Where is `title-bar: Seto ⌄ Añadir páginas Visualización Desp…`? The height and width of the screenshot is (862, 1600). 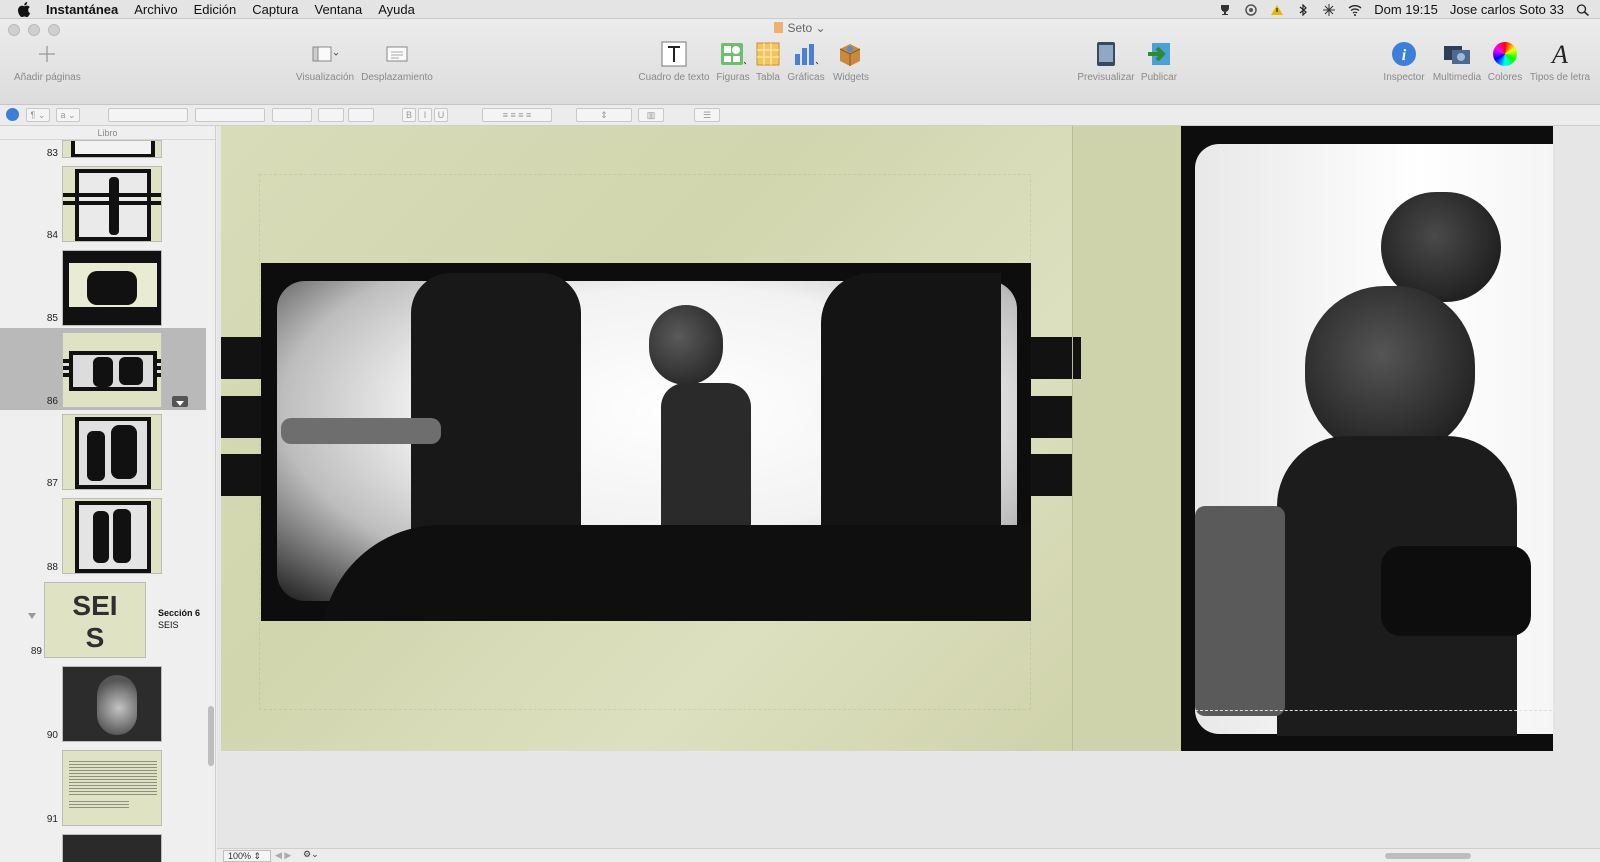
title-bar: Seto ⌄ Añadir páginas Visualización Desp… is located at coordinates (800, 62).